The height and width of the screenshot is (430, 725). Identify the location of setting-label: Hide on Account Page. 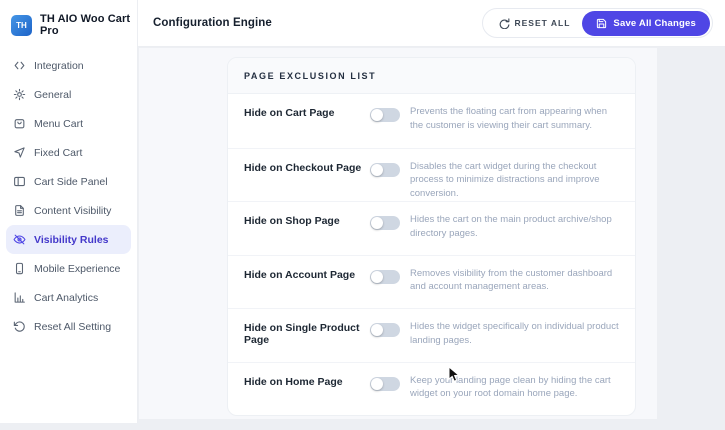
(300, 274).